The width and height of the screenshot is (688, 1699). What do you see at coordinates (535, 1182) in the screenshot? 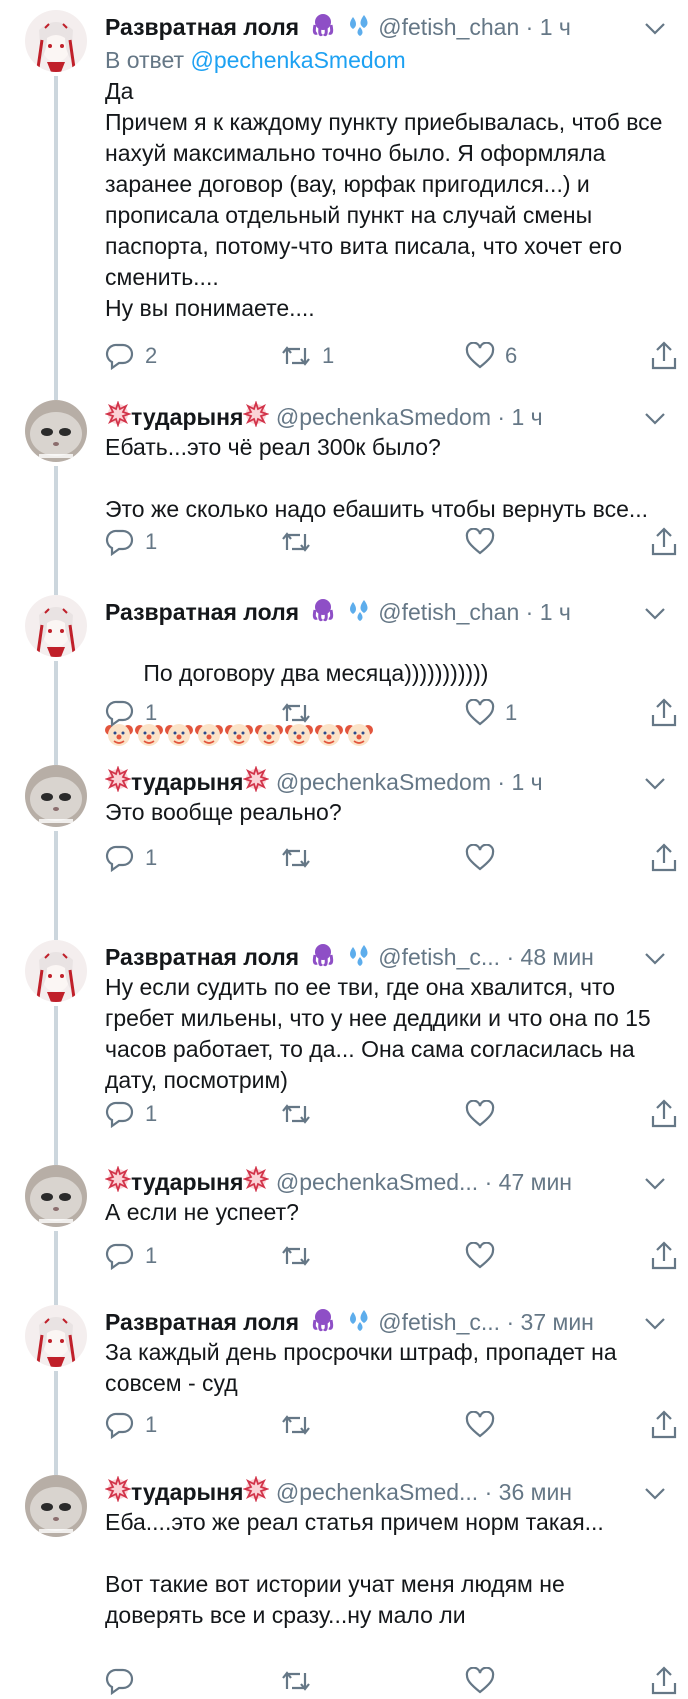
I see `timestamp: 47 мин` at bounding box center [535, 1182].